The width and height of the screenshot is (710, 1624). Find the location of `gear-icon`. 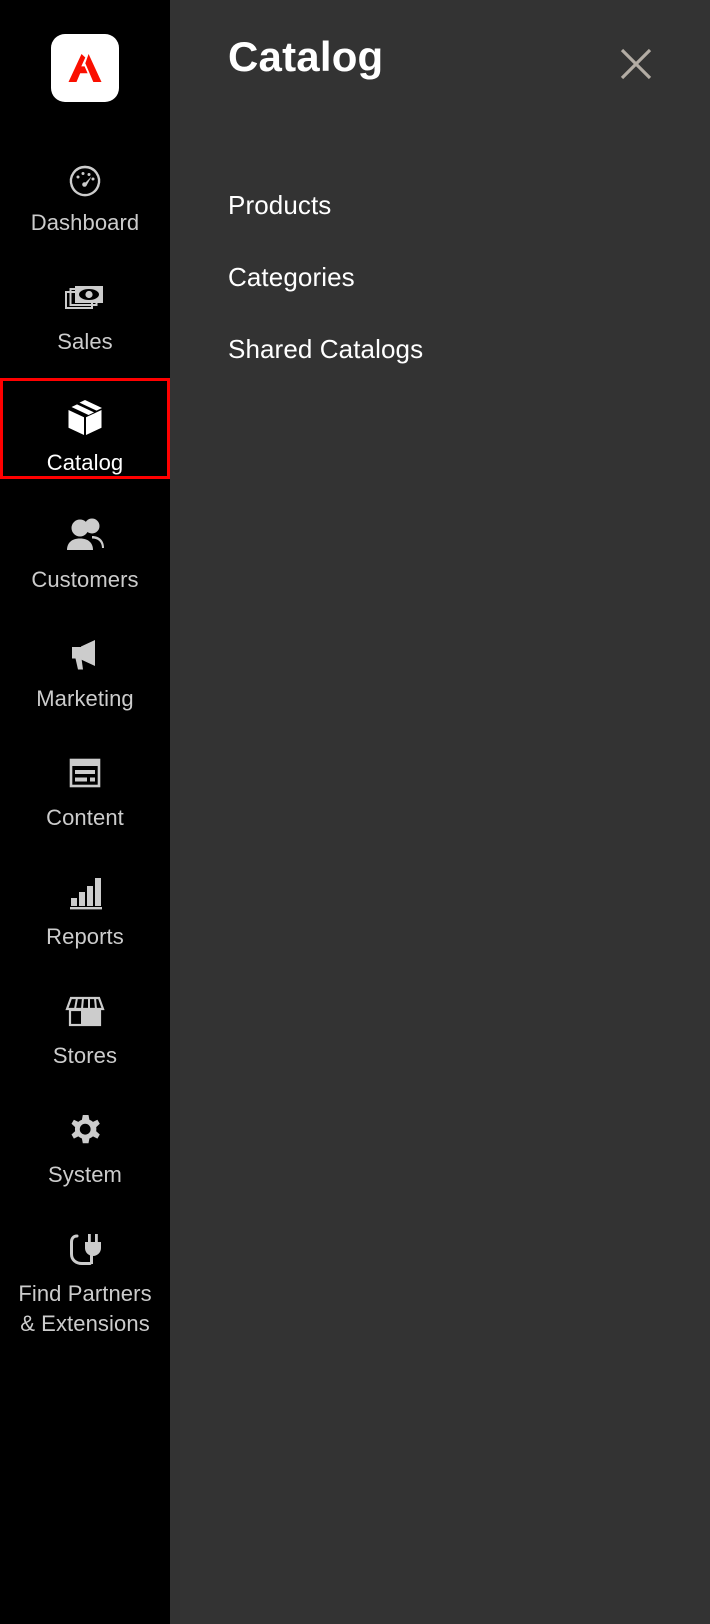

gear-icon is located at coordinates (85, 1131).